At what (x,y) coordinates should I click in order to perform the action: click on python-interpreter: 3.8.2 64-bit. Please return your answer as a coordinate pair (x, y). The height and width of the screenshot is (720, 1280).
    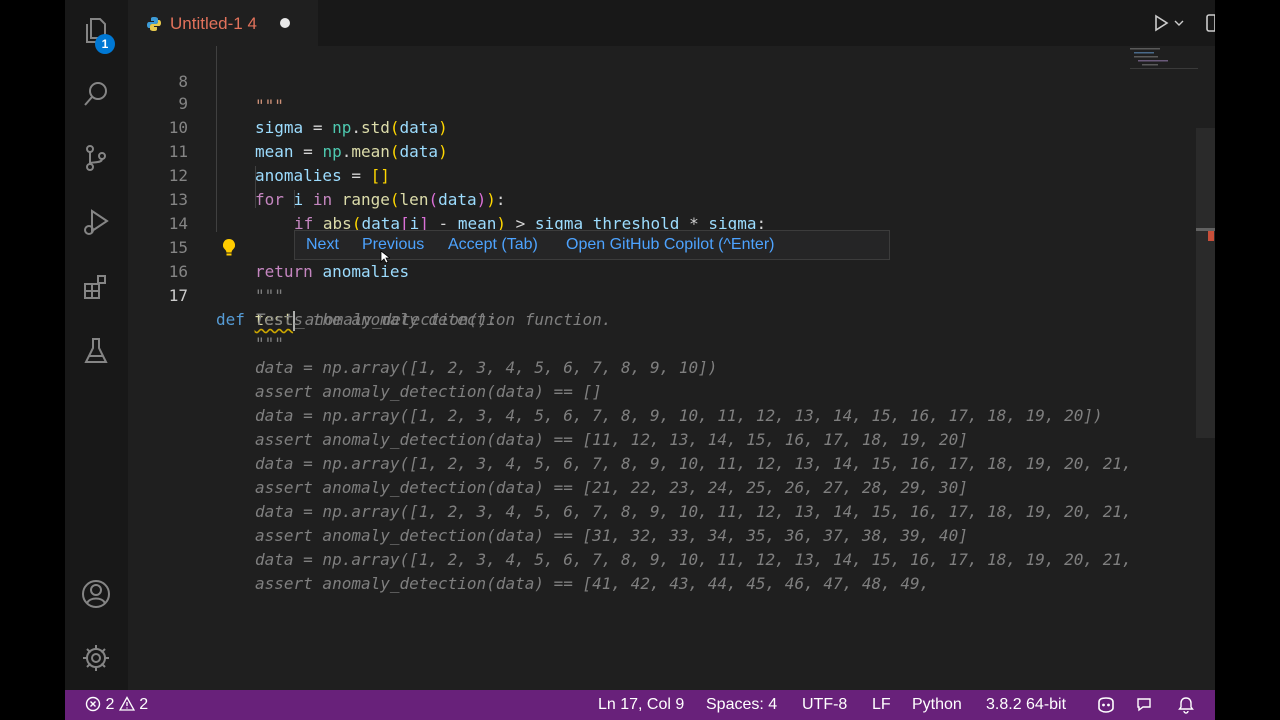
    Looking at the image, I should click on (1026, 705).